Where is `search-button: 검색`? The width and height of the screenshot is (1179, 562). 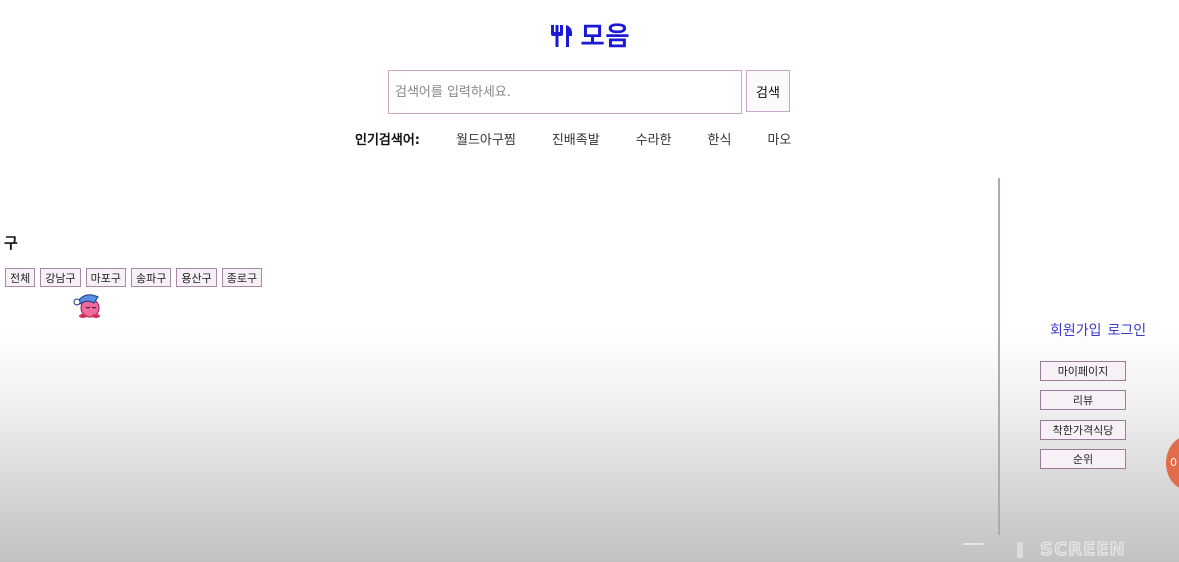 search-button: 검색 is located at coordinates (768, 91).